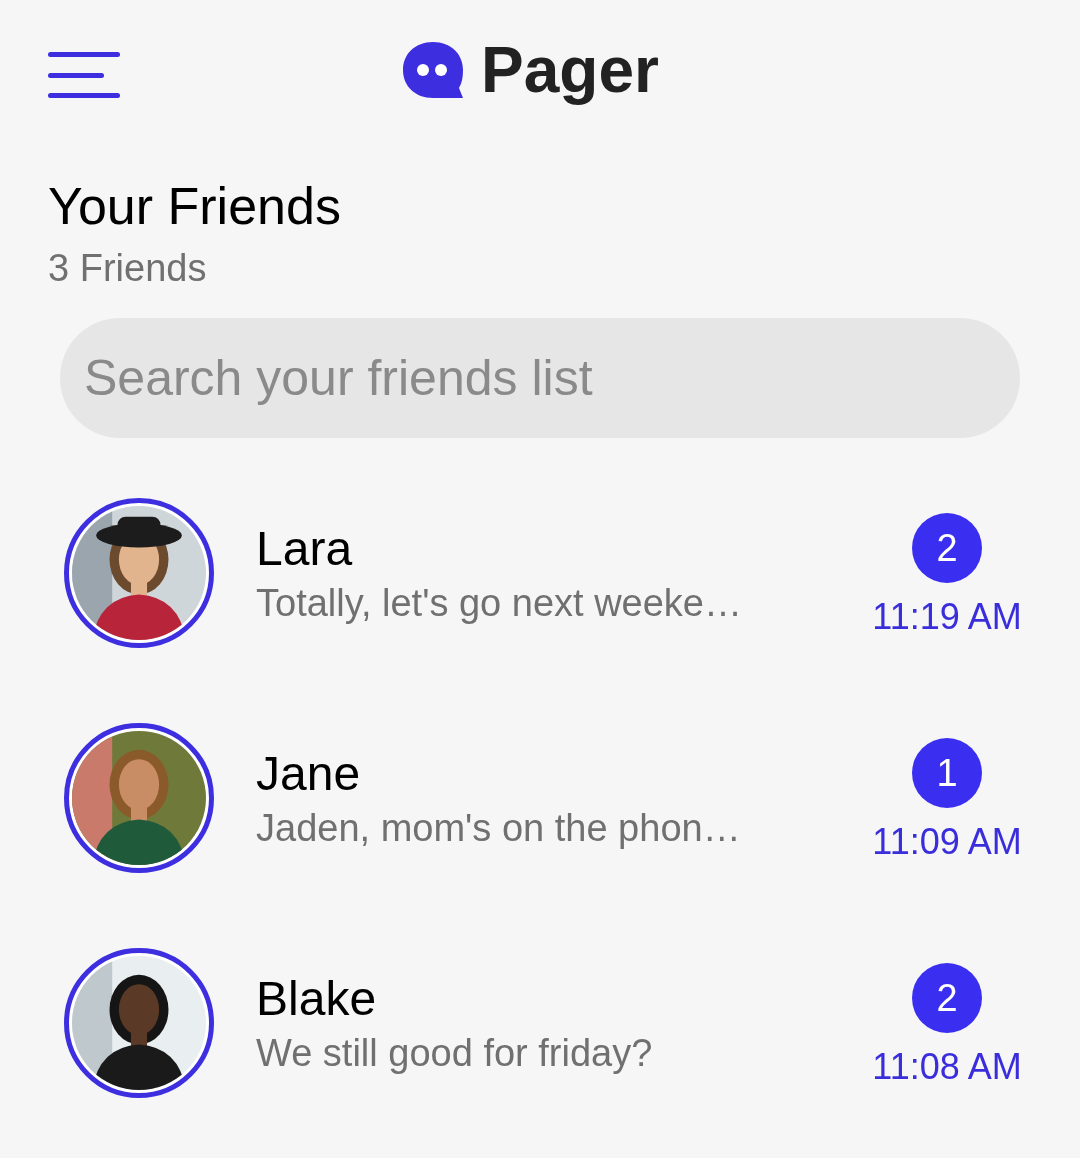 The image size is (1080, 1158). Describe the element at coordinates (455, 1053) in the screenshot. I see `message-preview: We still good for friday?` at that location.